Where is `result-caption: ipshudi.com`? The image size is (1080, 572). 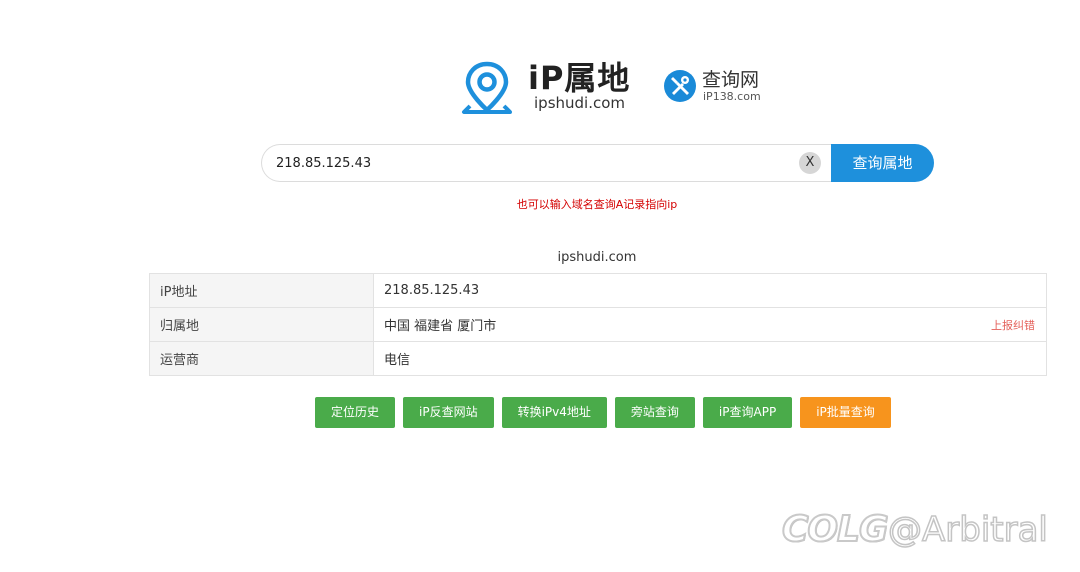 result-caption: ipshudi.com is located at coordinates (597, 257).